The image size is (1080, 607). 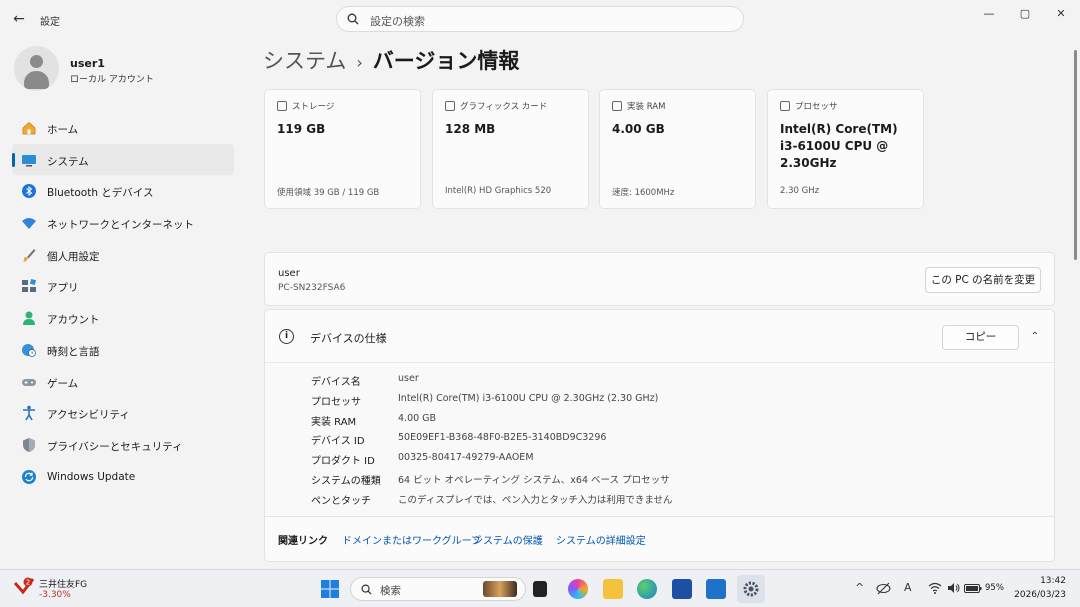 I want to click on task-view-icon, so click(x=540, y=589).